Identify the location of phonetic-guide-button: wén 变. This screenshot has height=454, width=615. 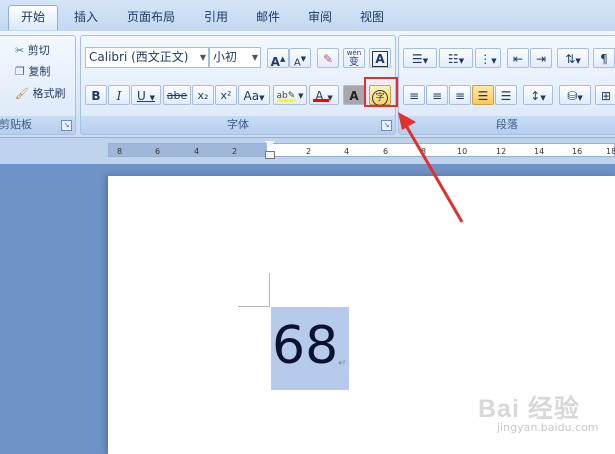
(354, 58).